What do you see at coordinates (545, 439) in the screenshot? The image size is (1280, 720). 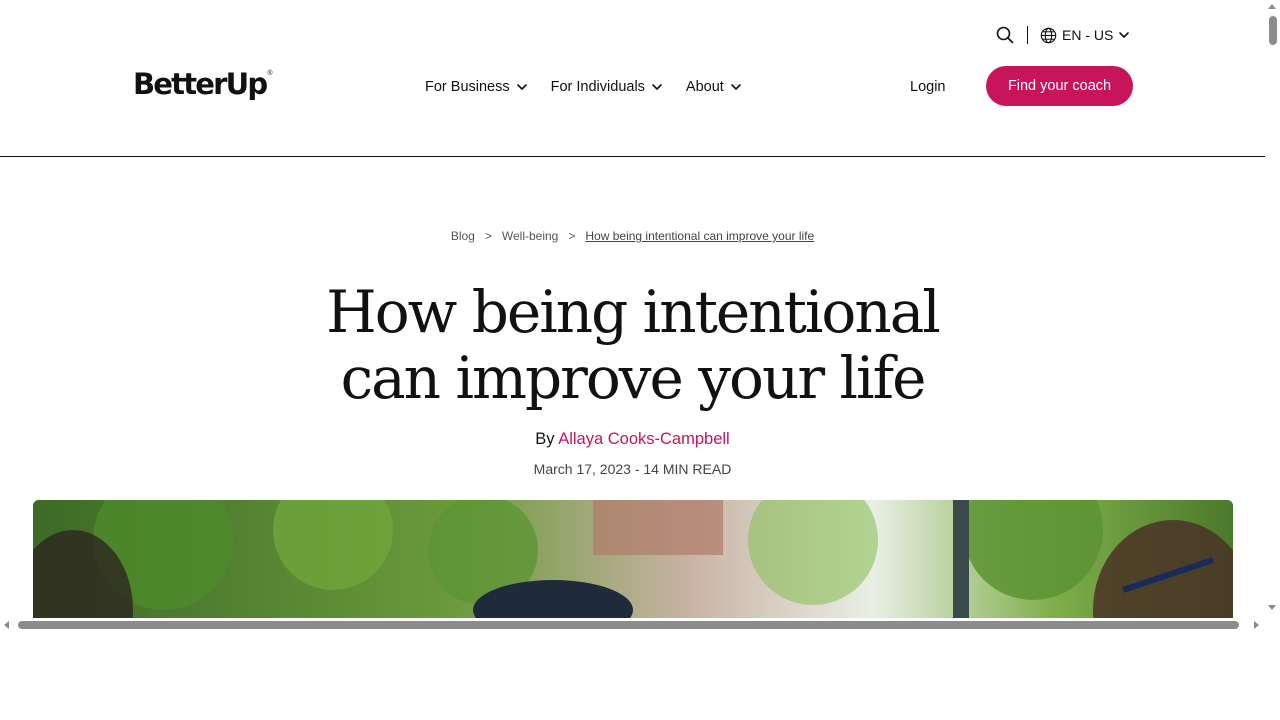 I see `byline-prefix: By` at bounding box center [545, 439].